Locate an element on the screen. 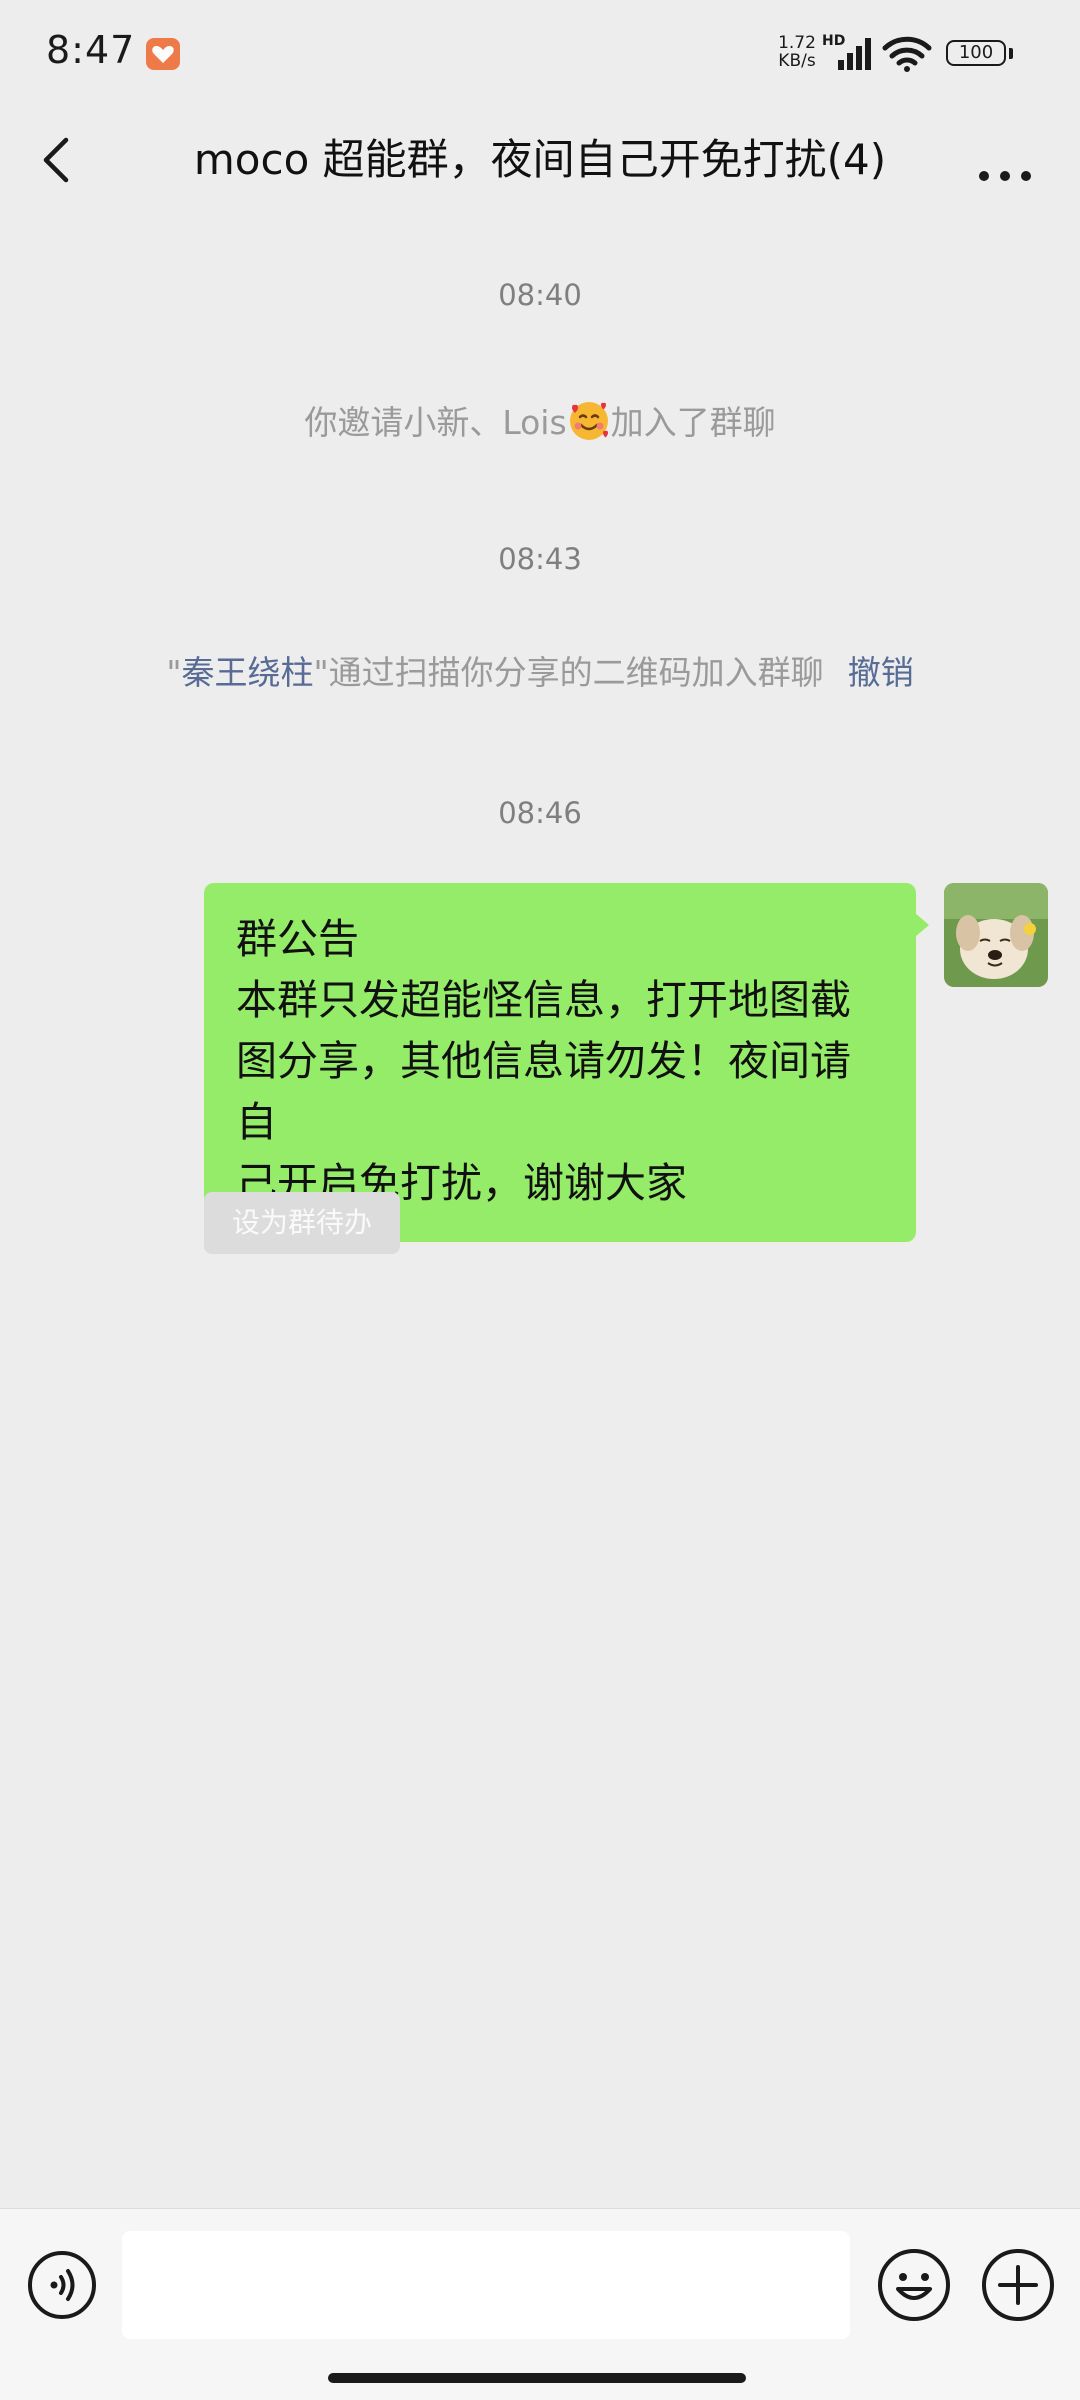 The image size is (1080, 2400). message-input is located at coordinates (486, 2285).